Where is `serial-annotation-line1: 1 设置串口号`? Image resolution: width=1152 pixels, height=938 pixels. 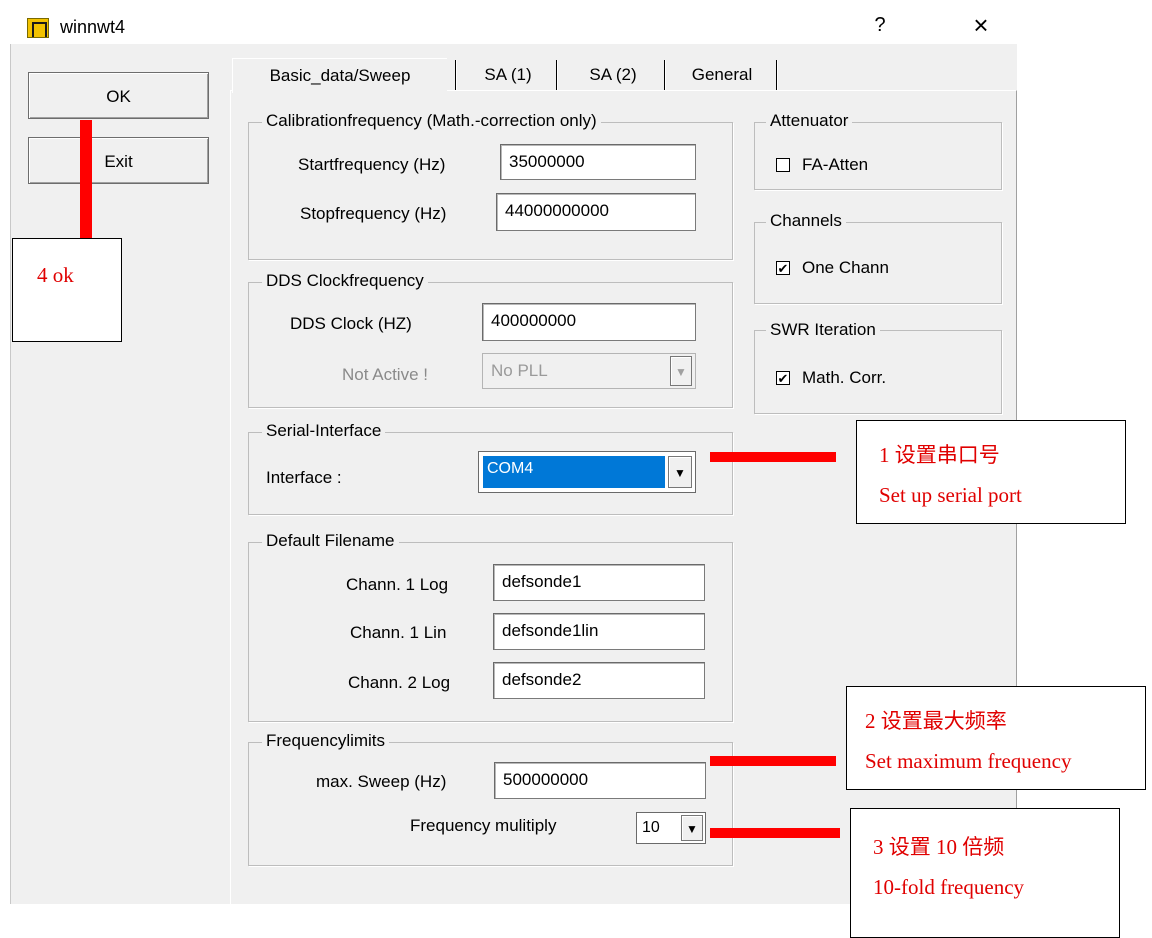
serial-annotation-line1: 1 设置串口号 is located at coordinates (939, 455).